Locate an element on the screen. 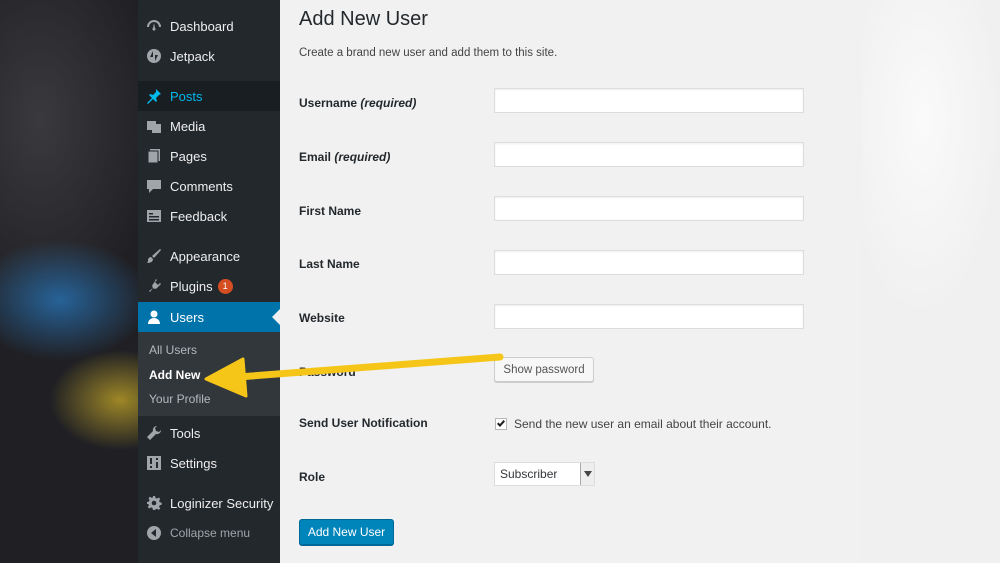 The width and height of the screenshot is (1000, 563). sidebar-item-comments: Comments is located at coordinates (209, 186).